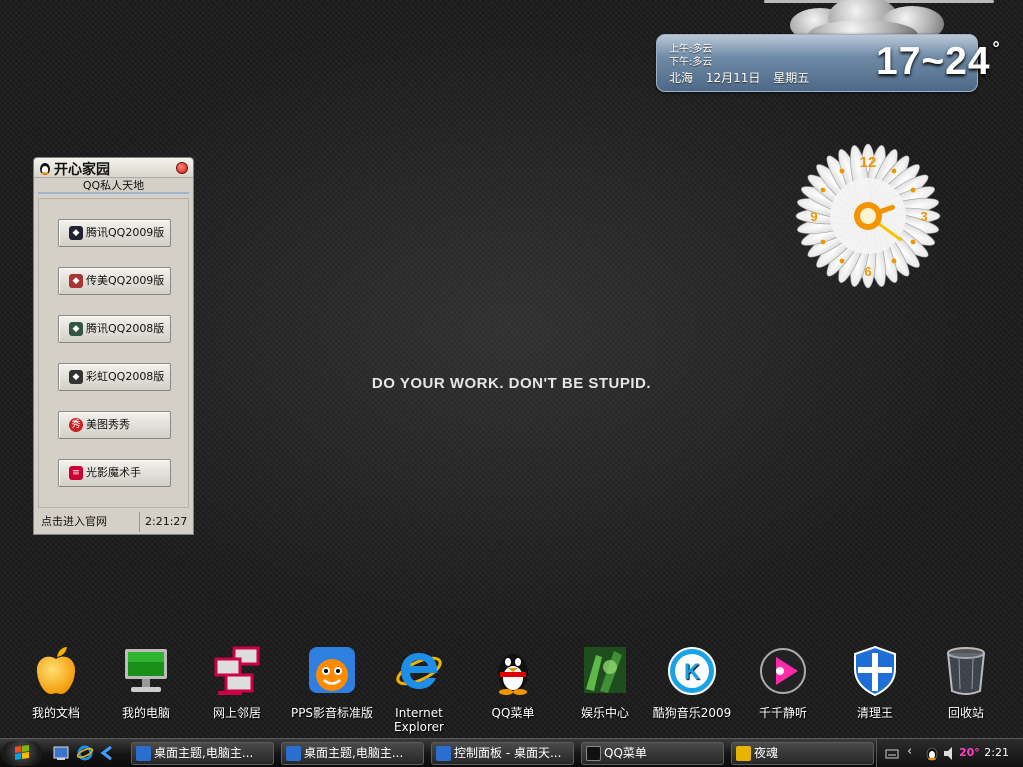 Image resolution: width=1023 pixels, height=767 pixels. I want to click on desktop-icon-my-computer: 我的电脑, so click(146, 682).